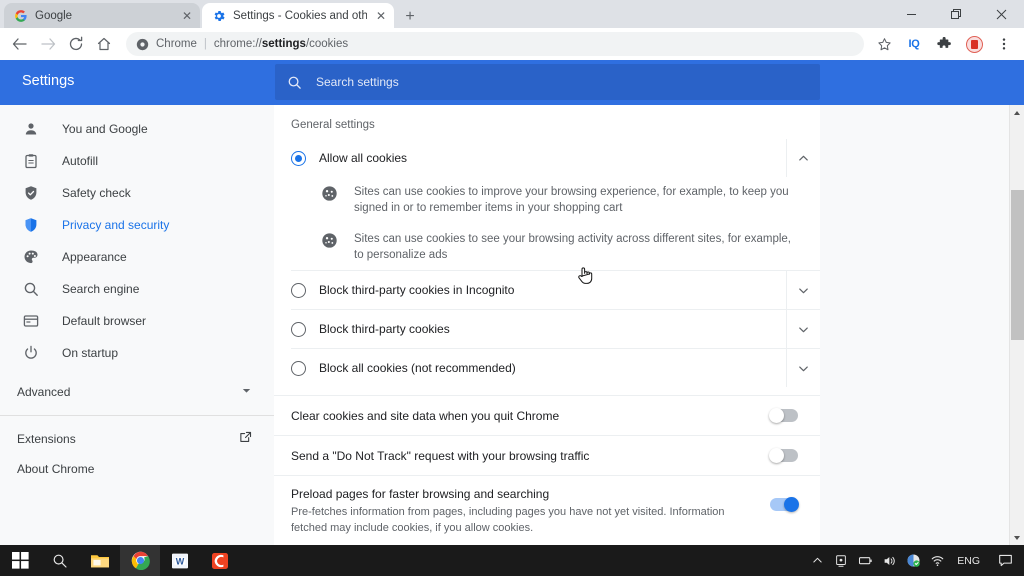 This screenshot has height=576, width=1024. I want to click on page-title: Settings, so click(48, 81).